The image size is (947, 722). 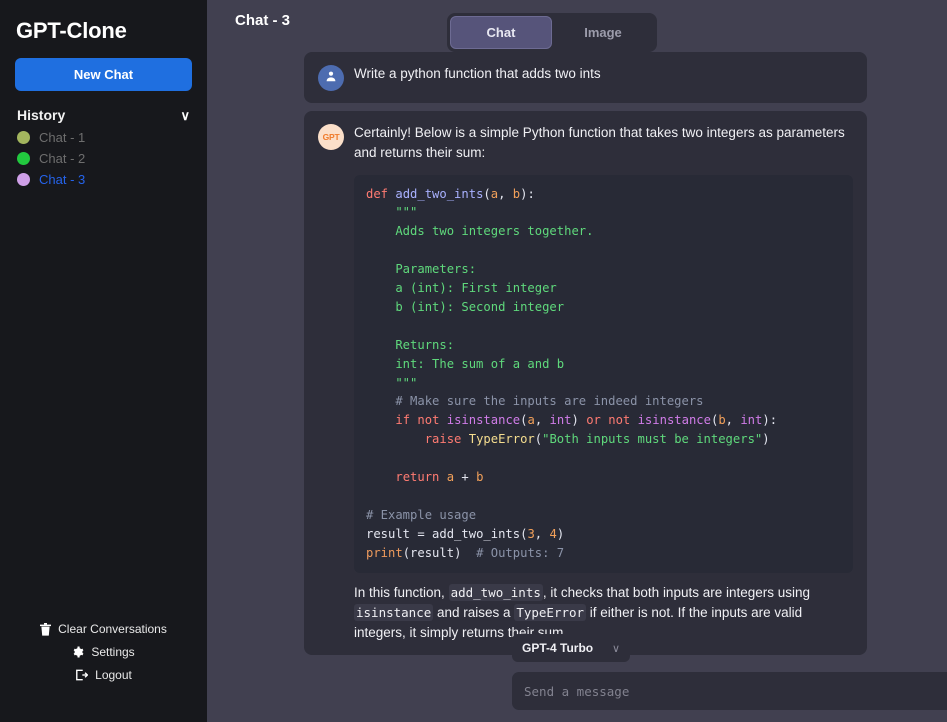 I want to click on user-person-icon, so click(x=331, y=78).